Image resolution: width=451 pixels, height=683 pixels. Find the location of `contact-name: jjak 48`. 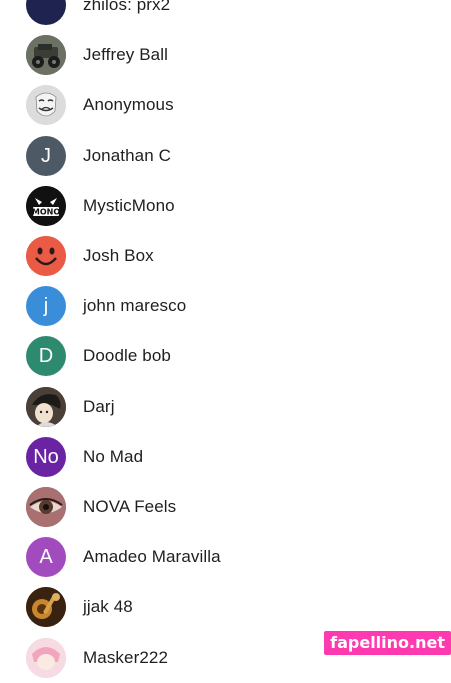

contact-name: jjak 48 is located at coordinates (108, 607).